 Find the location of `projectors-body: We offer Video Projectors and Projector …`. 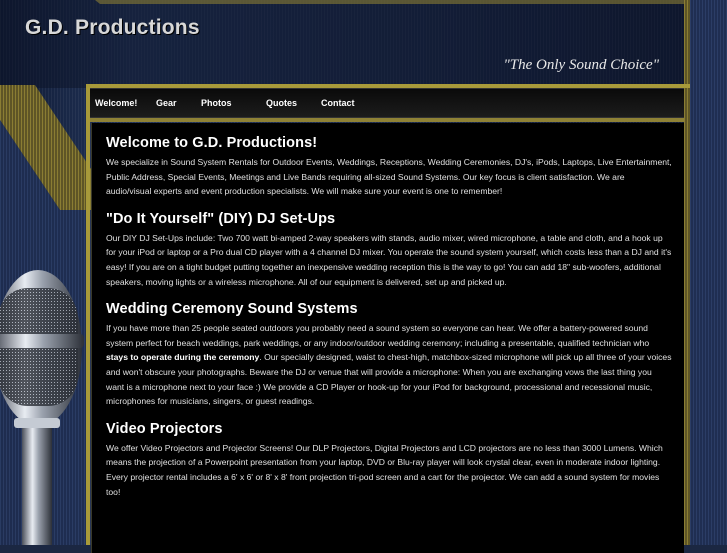

projectors-body: We offer Video Projectors and Projector … is located at coordinates (384, 469).